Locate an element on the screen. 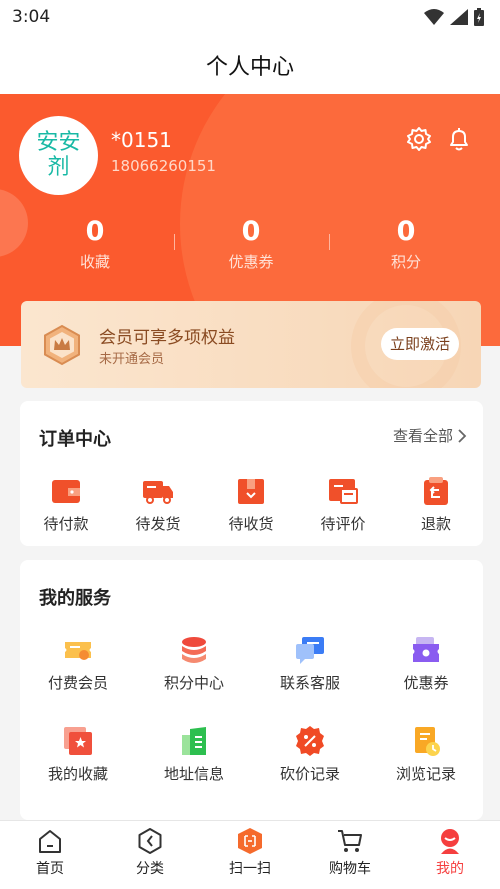 Image resolution: width=500 pixels, height=889 pixels. order-refund: 退款 is located at coordinates (436, 504).